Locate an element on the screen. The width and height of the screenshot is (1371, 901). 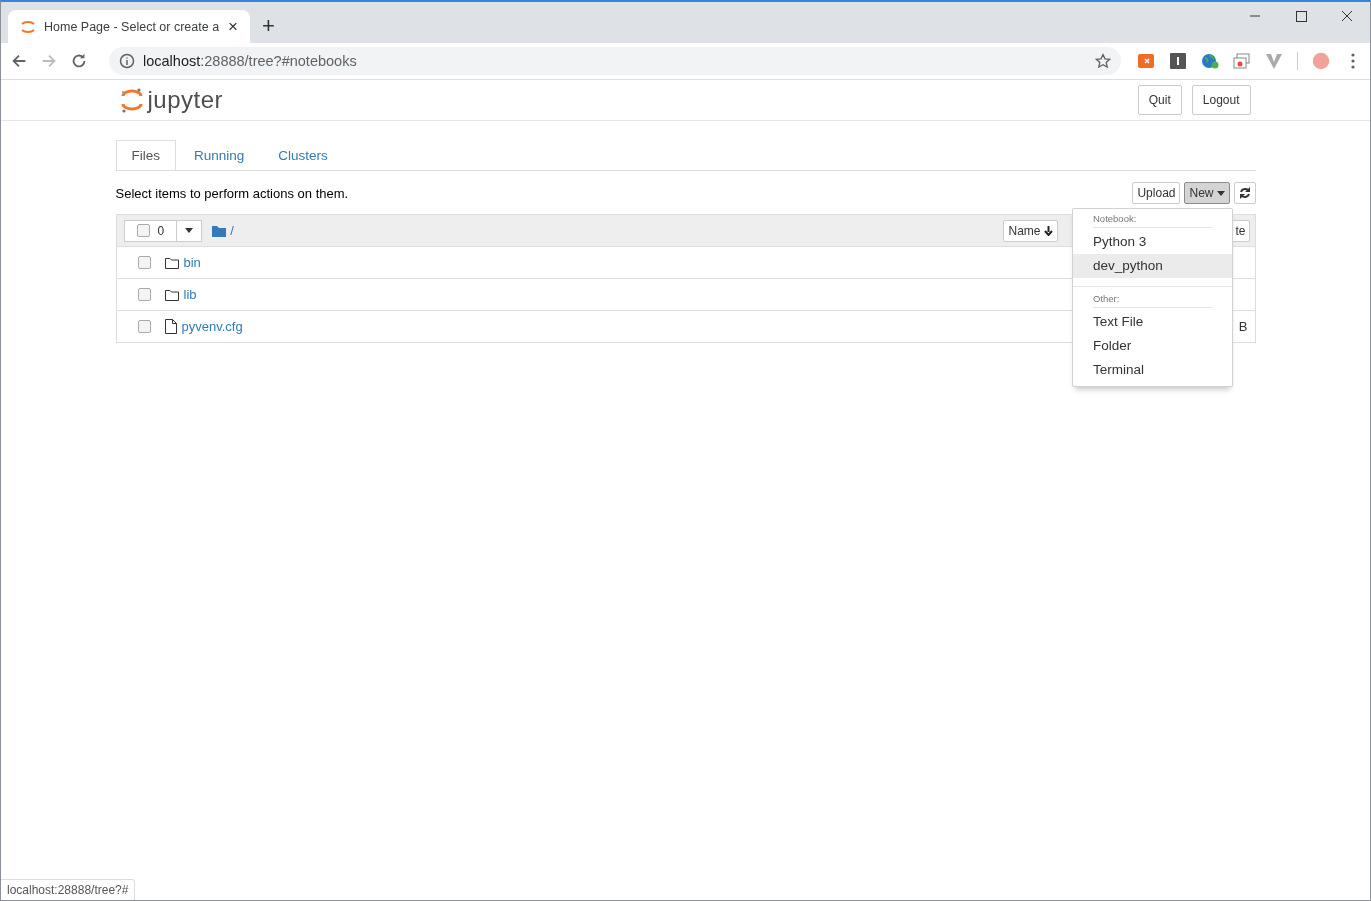
menu-item: Text File is located at coordinates (1152, 322).